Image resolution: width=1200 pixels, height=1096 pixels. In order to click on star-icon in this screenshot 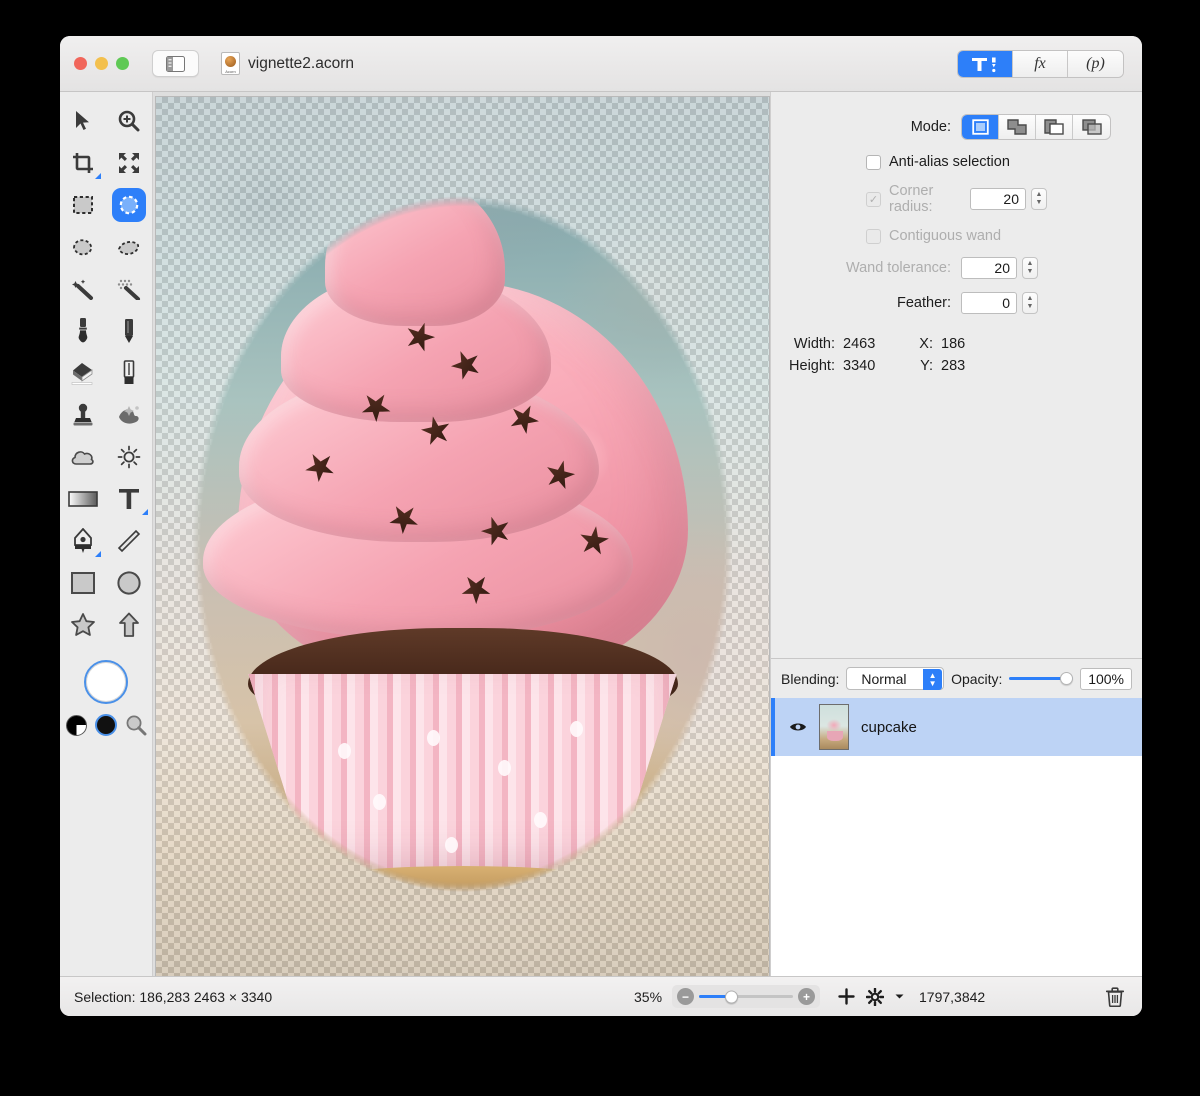, I will do `click(82, 624)`.